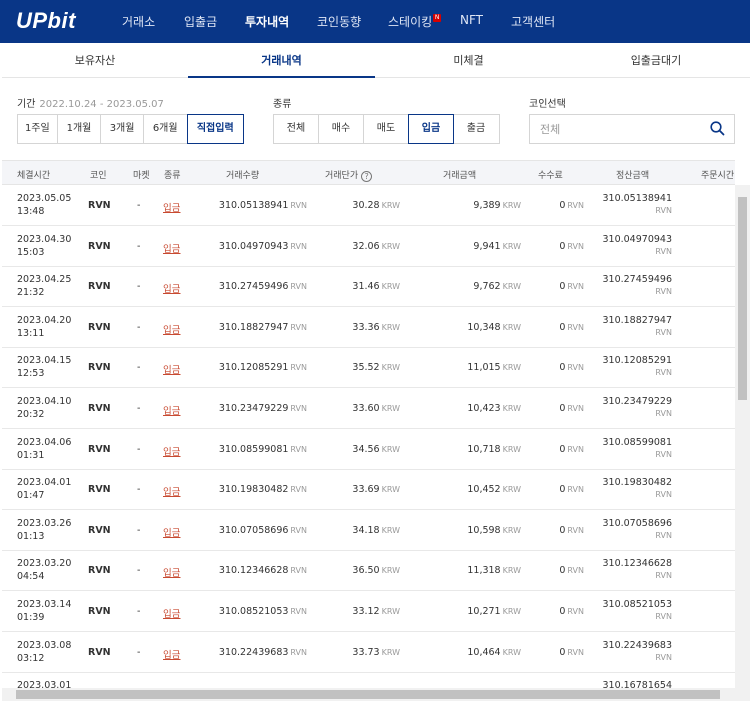  Describe the element at coordinates (215, 129) in the screenshot. I see `period-custom-button: 직접입력` at that location.